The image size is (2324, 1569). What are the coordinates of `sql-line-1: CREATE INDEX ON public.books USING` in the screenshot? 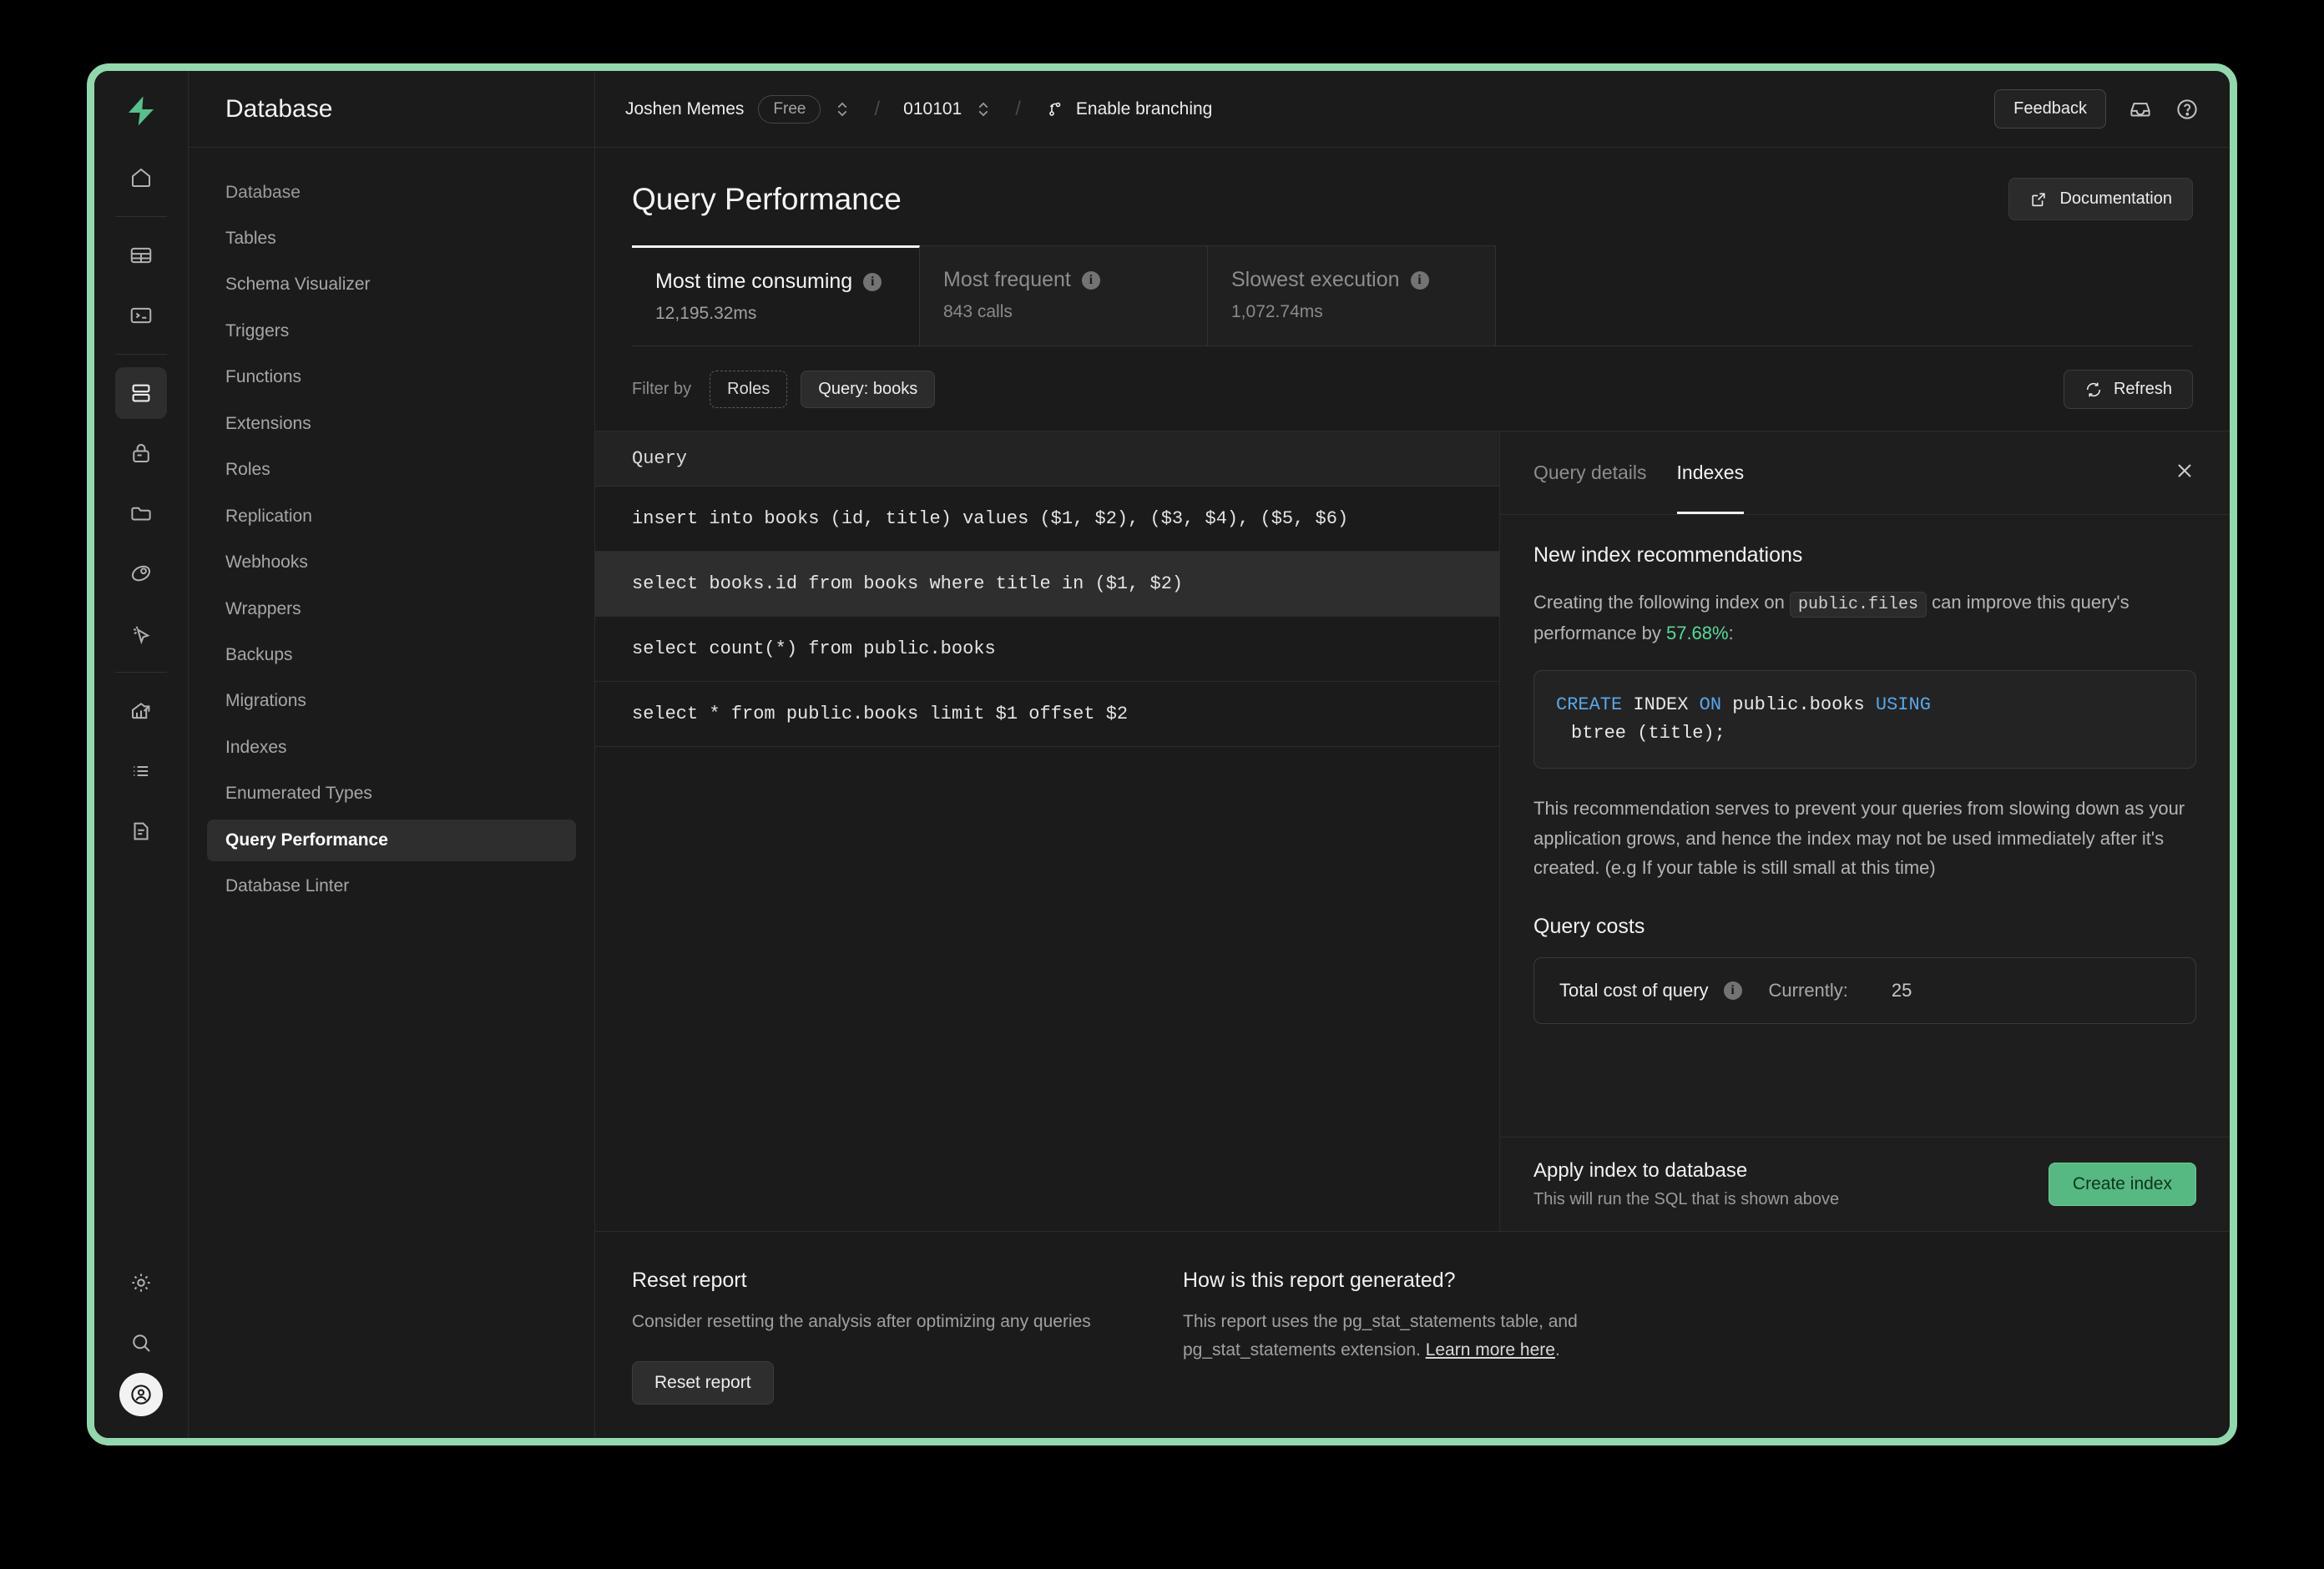 It's located at (1865, 705).